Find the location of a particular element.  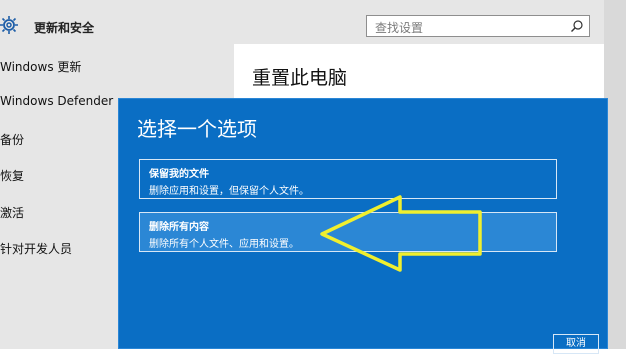

sidebar-item-recovery: 恢复 is located at coordinates (12, 175).